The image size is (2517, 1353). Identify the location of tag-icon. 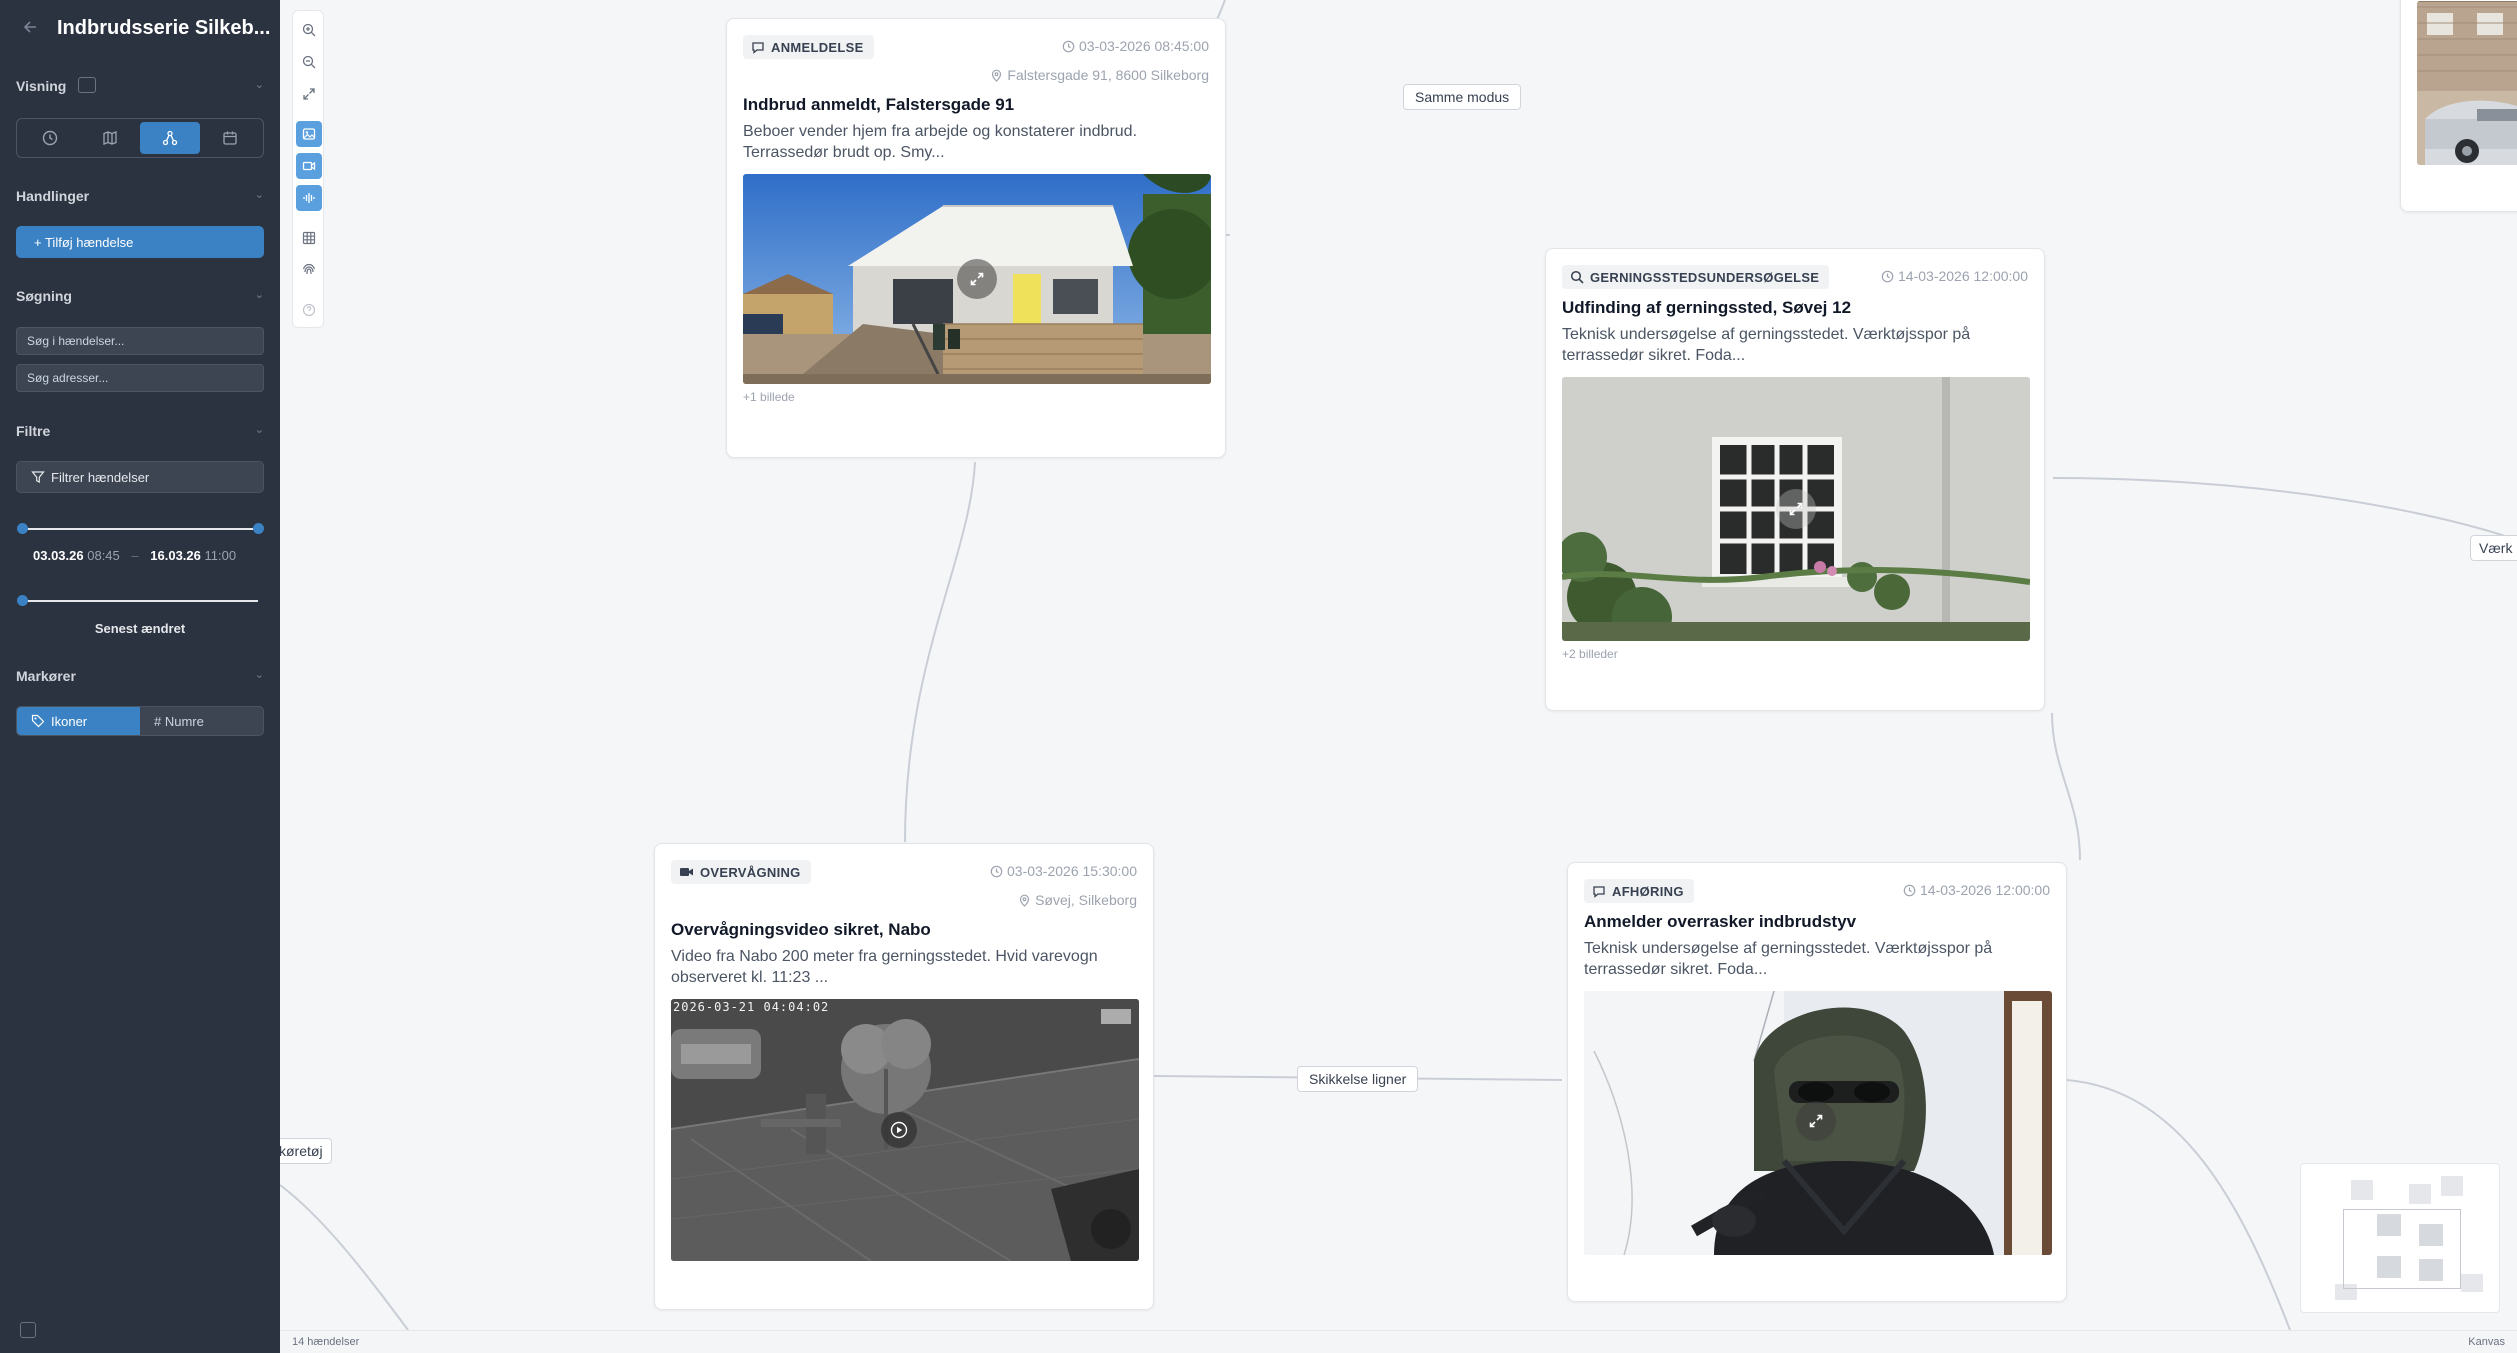
(38, 721).